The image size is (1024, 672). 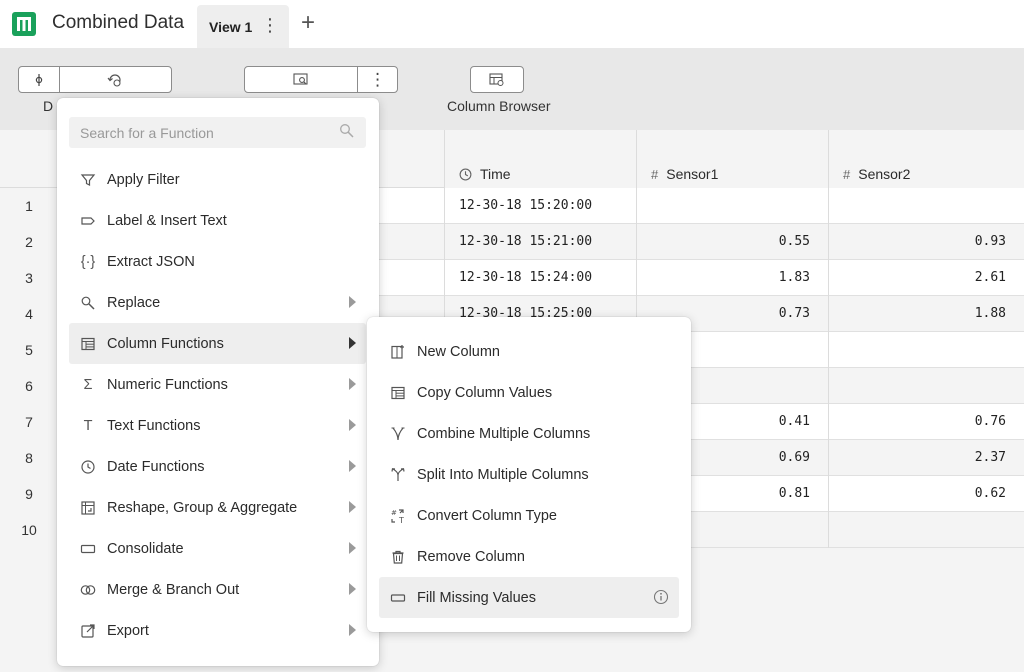 I want to click on function-icon, so click(x=39, y=79).